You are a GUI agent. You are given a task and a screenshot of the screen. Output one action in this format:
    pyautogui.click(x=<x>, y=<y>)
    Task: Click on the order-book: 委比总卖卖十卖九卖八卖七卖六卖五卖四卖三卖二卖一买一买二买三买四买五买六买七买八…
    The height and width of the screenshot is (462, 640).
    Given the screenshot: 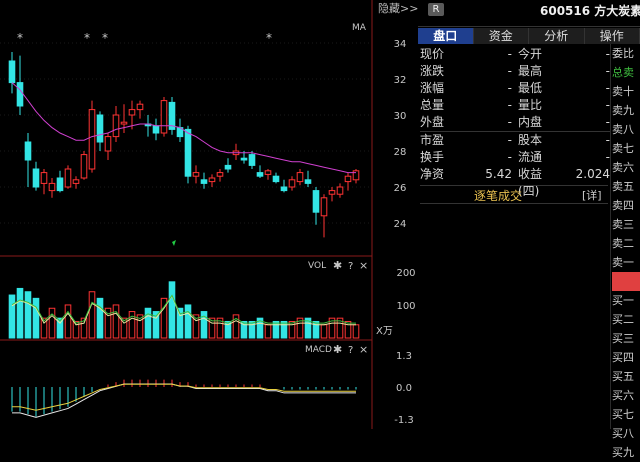 What is the action you would take?
    pyautogui.click(x=626, y=236)
    